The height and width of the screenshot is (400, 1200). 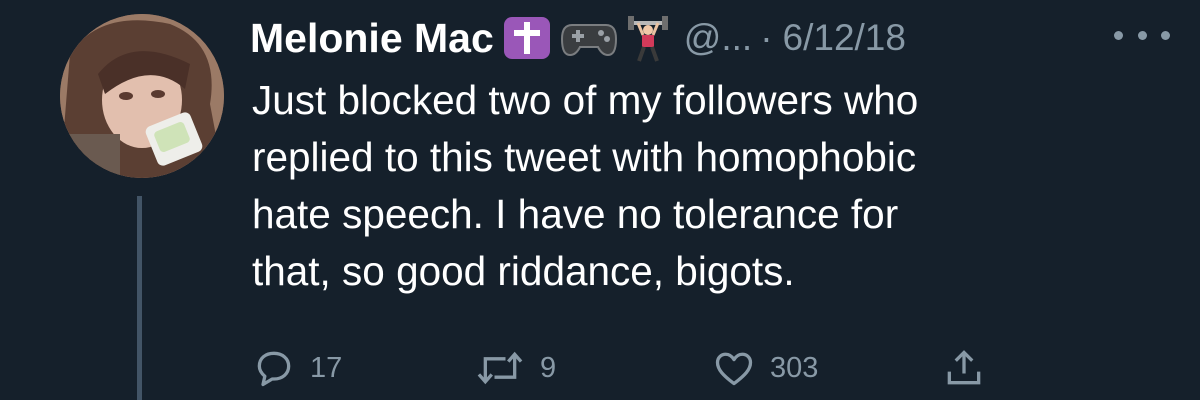 I want to click on heart-icon, so click(x=734, y=369).